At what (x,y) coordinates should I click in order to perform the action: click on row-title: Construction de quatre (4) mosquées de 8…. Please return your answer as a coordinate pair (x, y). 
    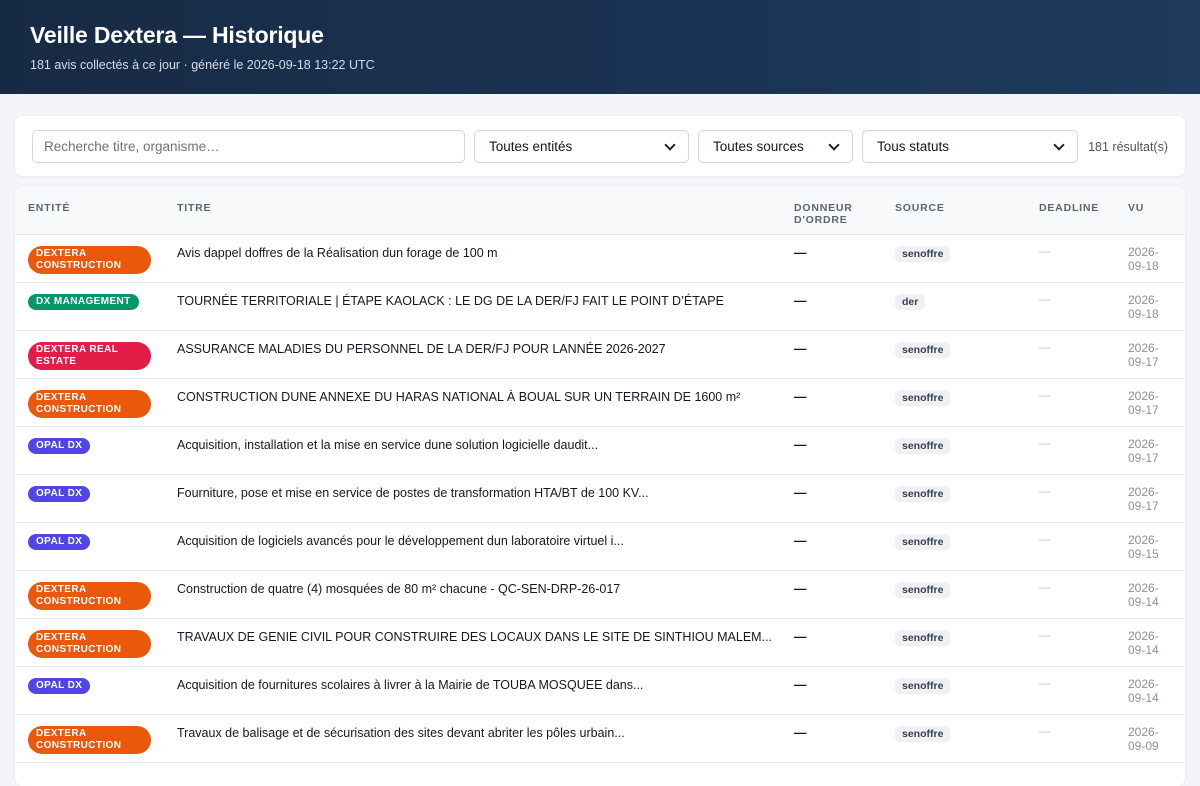
    Looking at the image, I should click on (398, 589).